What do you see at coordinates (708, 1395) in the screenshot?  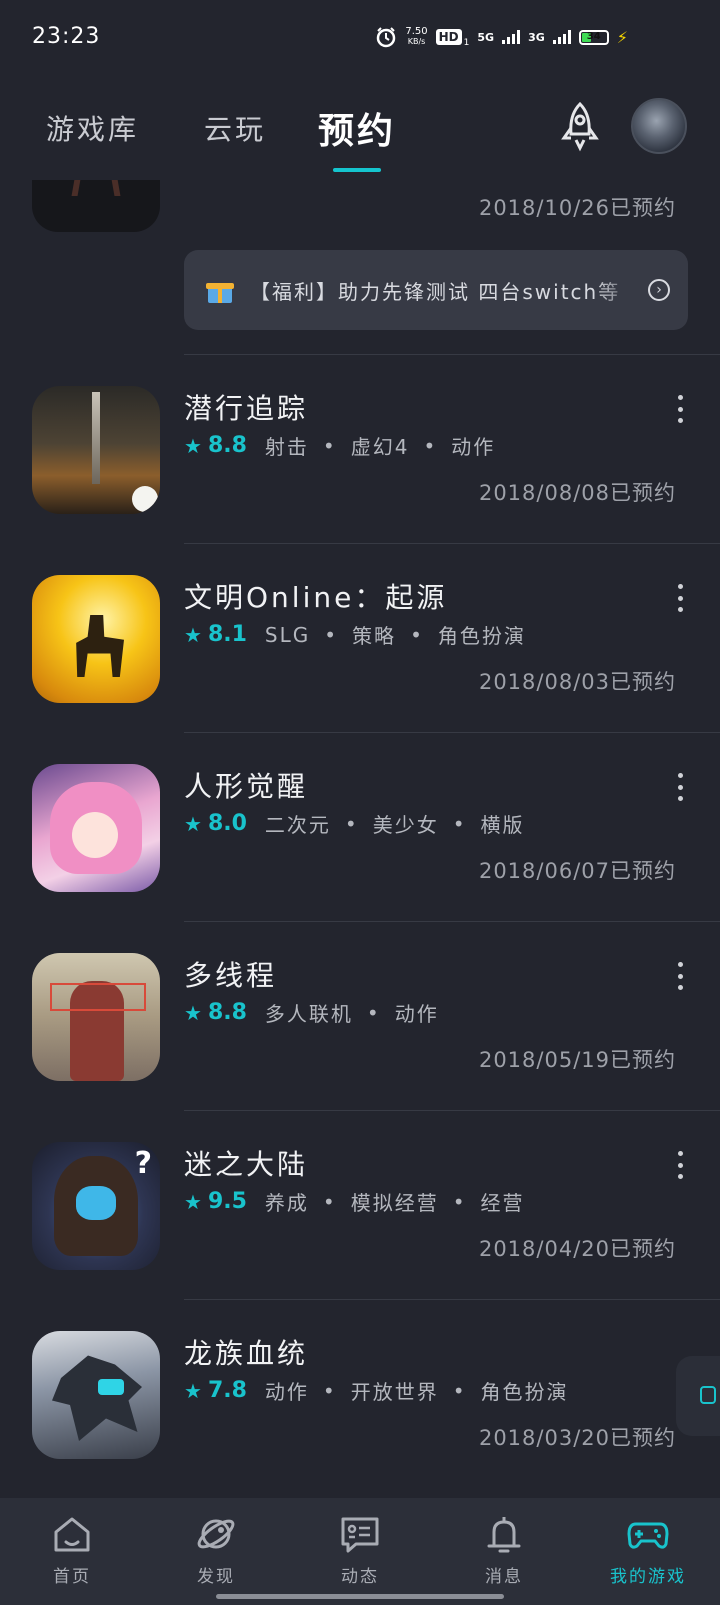 I see `download-icon` at bounding box center [708, 1395].